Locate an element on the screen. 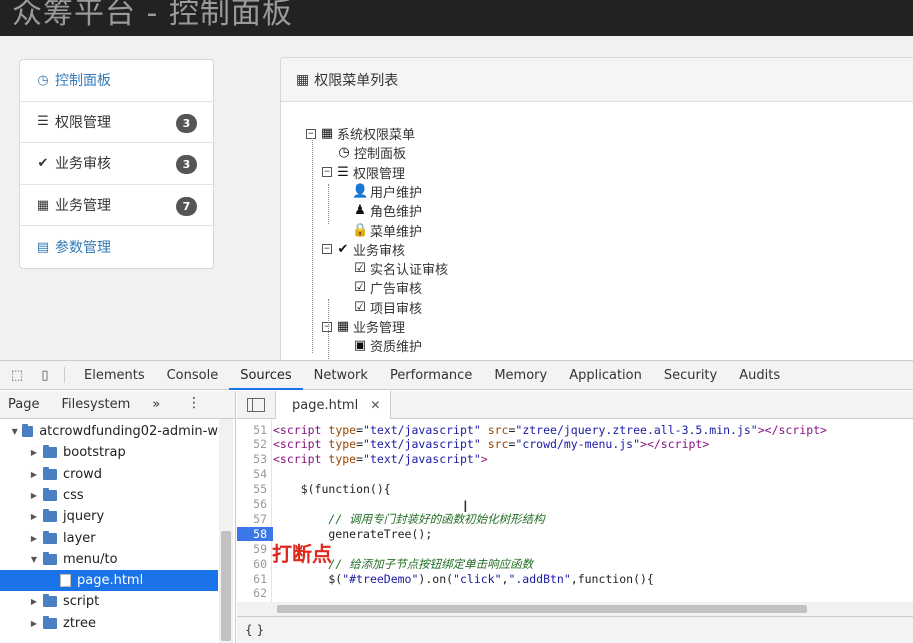 The width and height of the screenshot is (913, 643). line-number: 62 is located at coordinates (255, 593).